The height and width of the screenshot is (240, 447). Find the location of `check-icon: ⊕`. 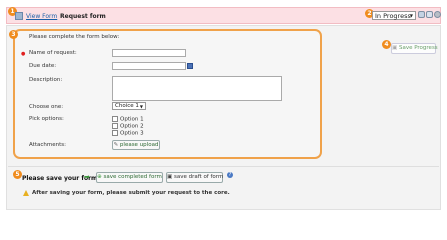

check-icon: ⊕ is located at coordinates (99, 177).